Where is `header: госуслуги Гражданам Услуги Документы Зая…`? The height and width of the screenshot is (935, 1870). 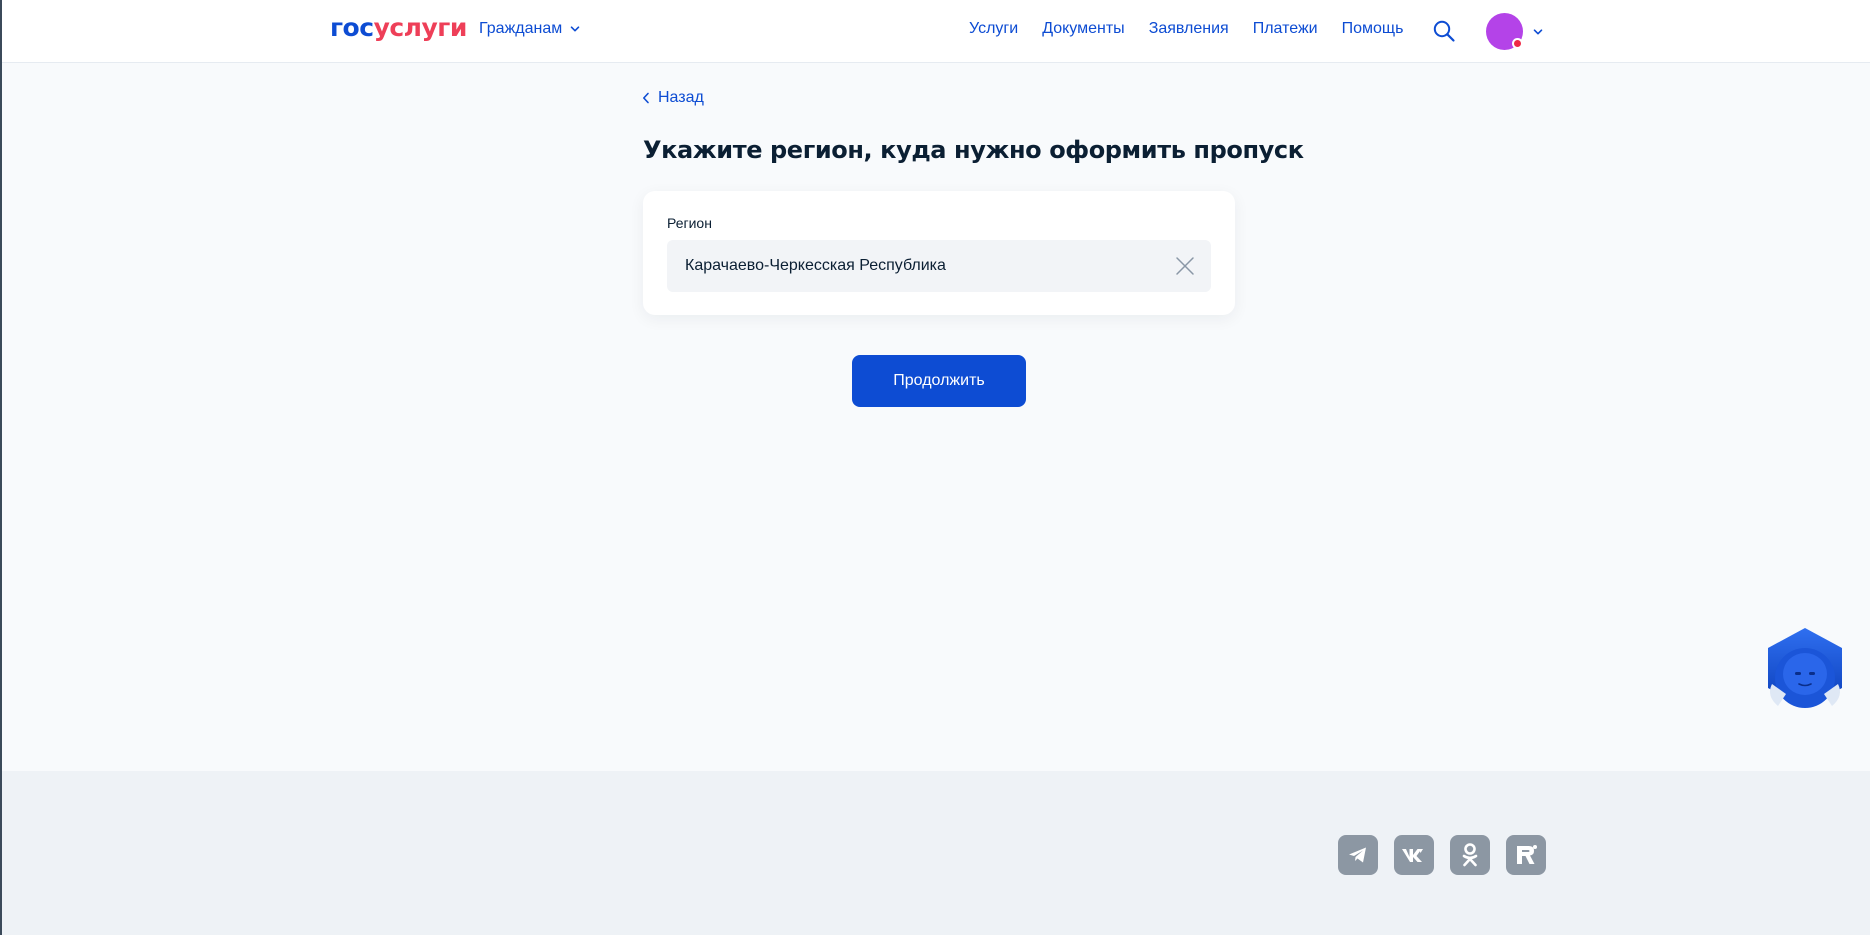
header: госуслуги Гражданам Услуги Документы Зая… is located at coordinates (936, 31).